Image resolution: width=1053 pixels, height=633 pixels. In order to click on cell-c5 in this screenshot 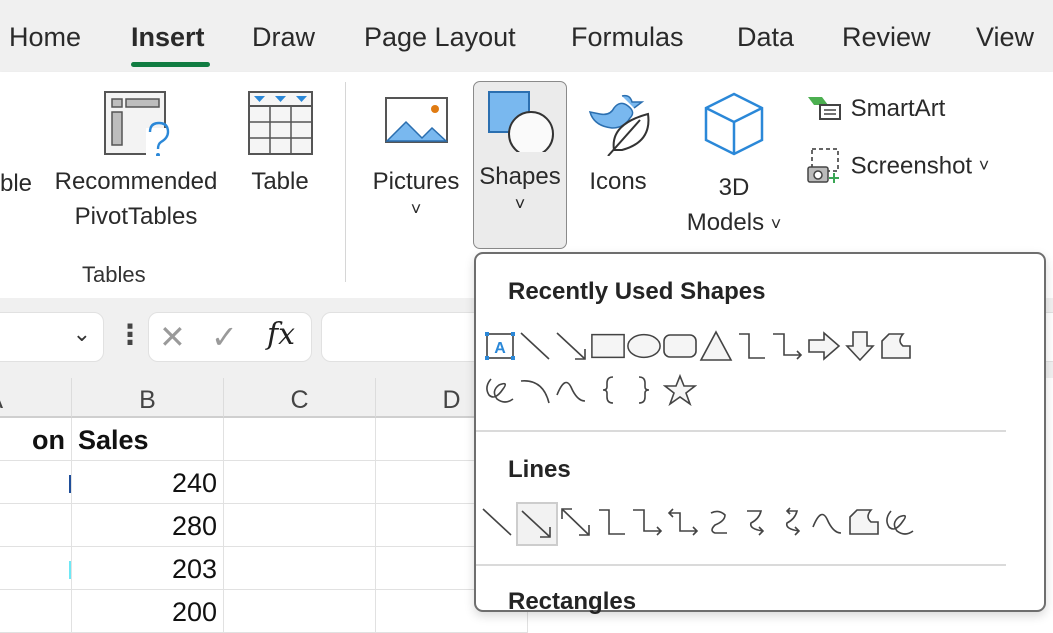, I will do `click(300, 611)`.